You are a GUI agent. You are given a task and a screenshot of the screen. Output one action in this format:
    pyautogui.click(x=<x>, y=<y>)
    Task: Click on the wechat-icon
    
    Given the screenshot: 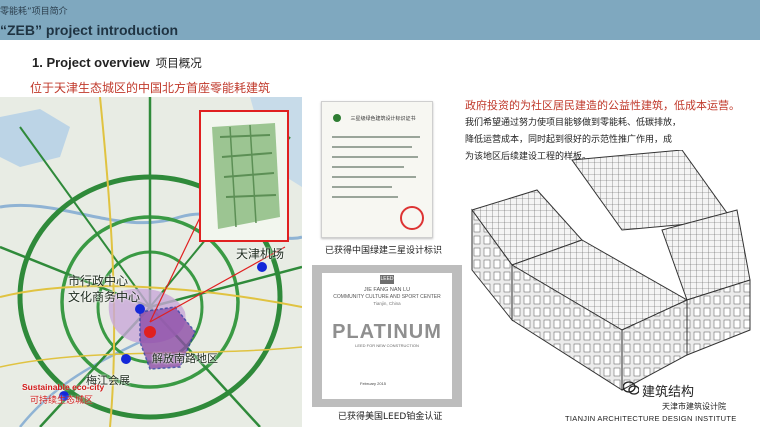 What is the action you would take?
    pyautogui.click(x=631, y=388)
    